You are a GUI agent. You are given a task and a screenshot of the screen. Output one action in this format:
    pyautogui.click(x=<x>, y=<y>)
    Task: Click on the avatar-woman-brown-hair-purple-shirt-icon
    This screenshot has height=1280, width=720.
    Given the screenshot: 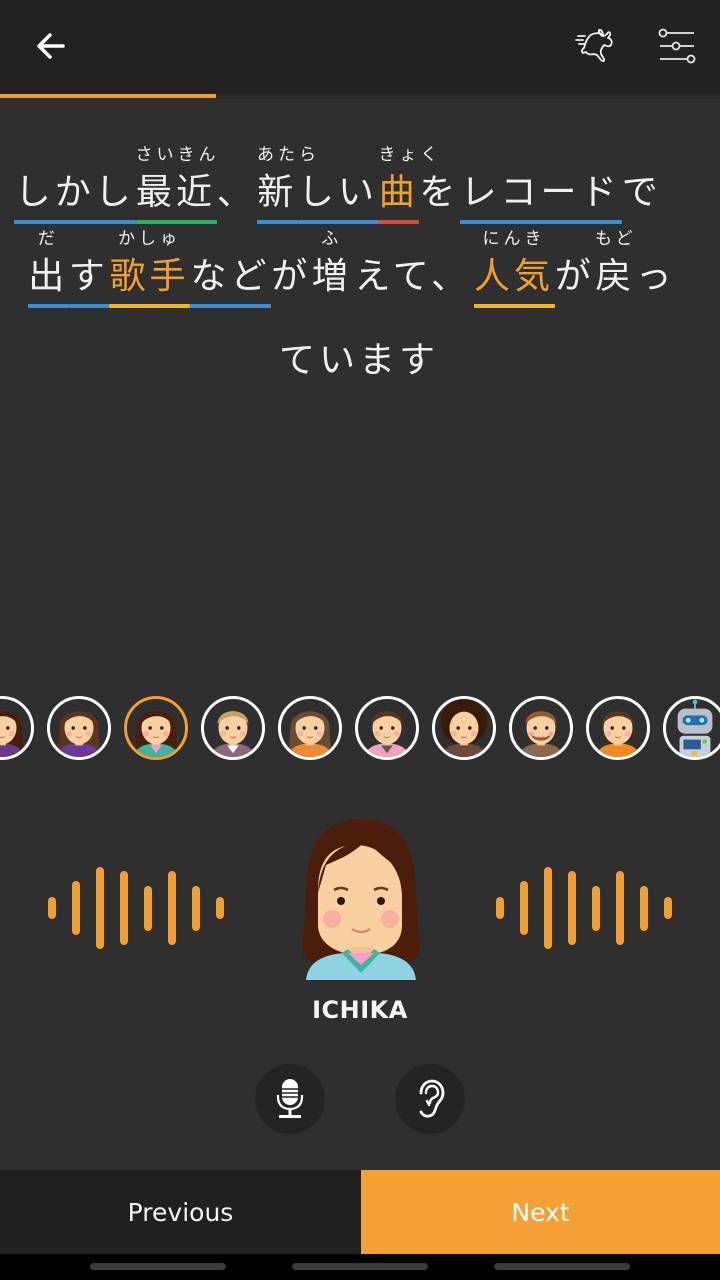 What is the action you would take?
    pyautogui.click(x=79, y=734)
    